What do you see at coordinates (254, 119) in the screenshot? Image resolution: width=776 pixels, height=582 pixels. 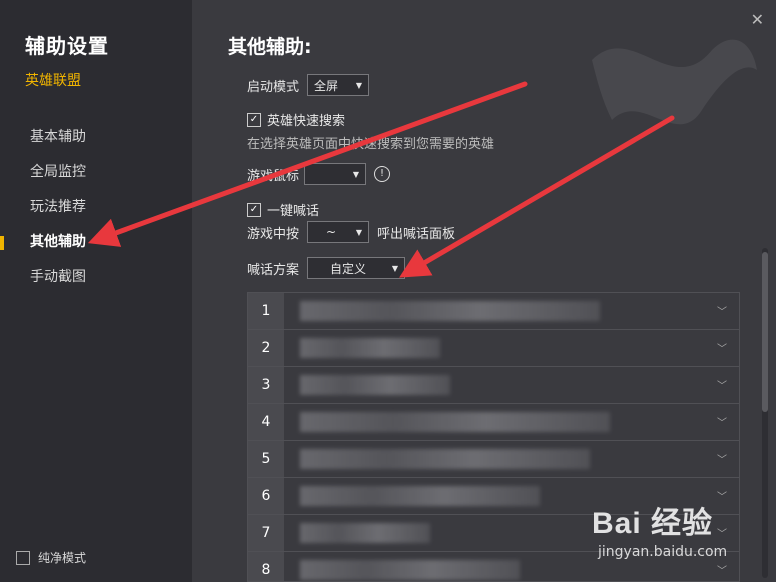 I see `hero-search-checkbox: ✓` at bounding box center [254, 119].